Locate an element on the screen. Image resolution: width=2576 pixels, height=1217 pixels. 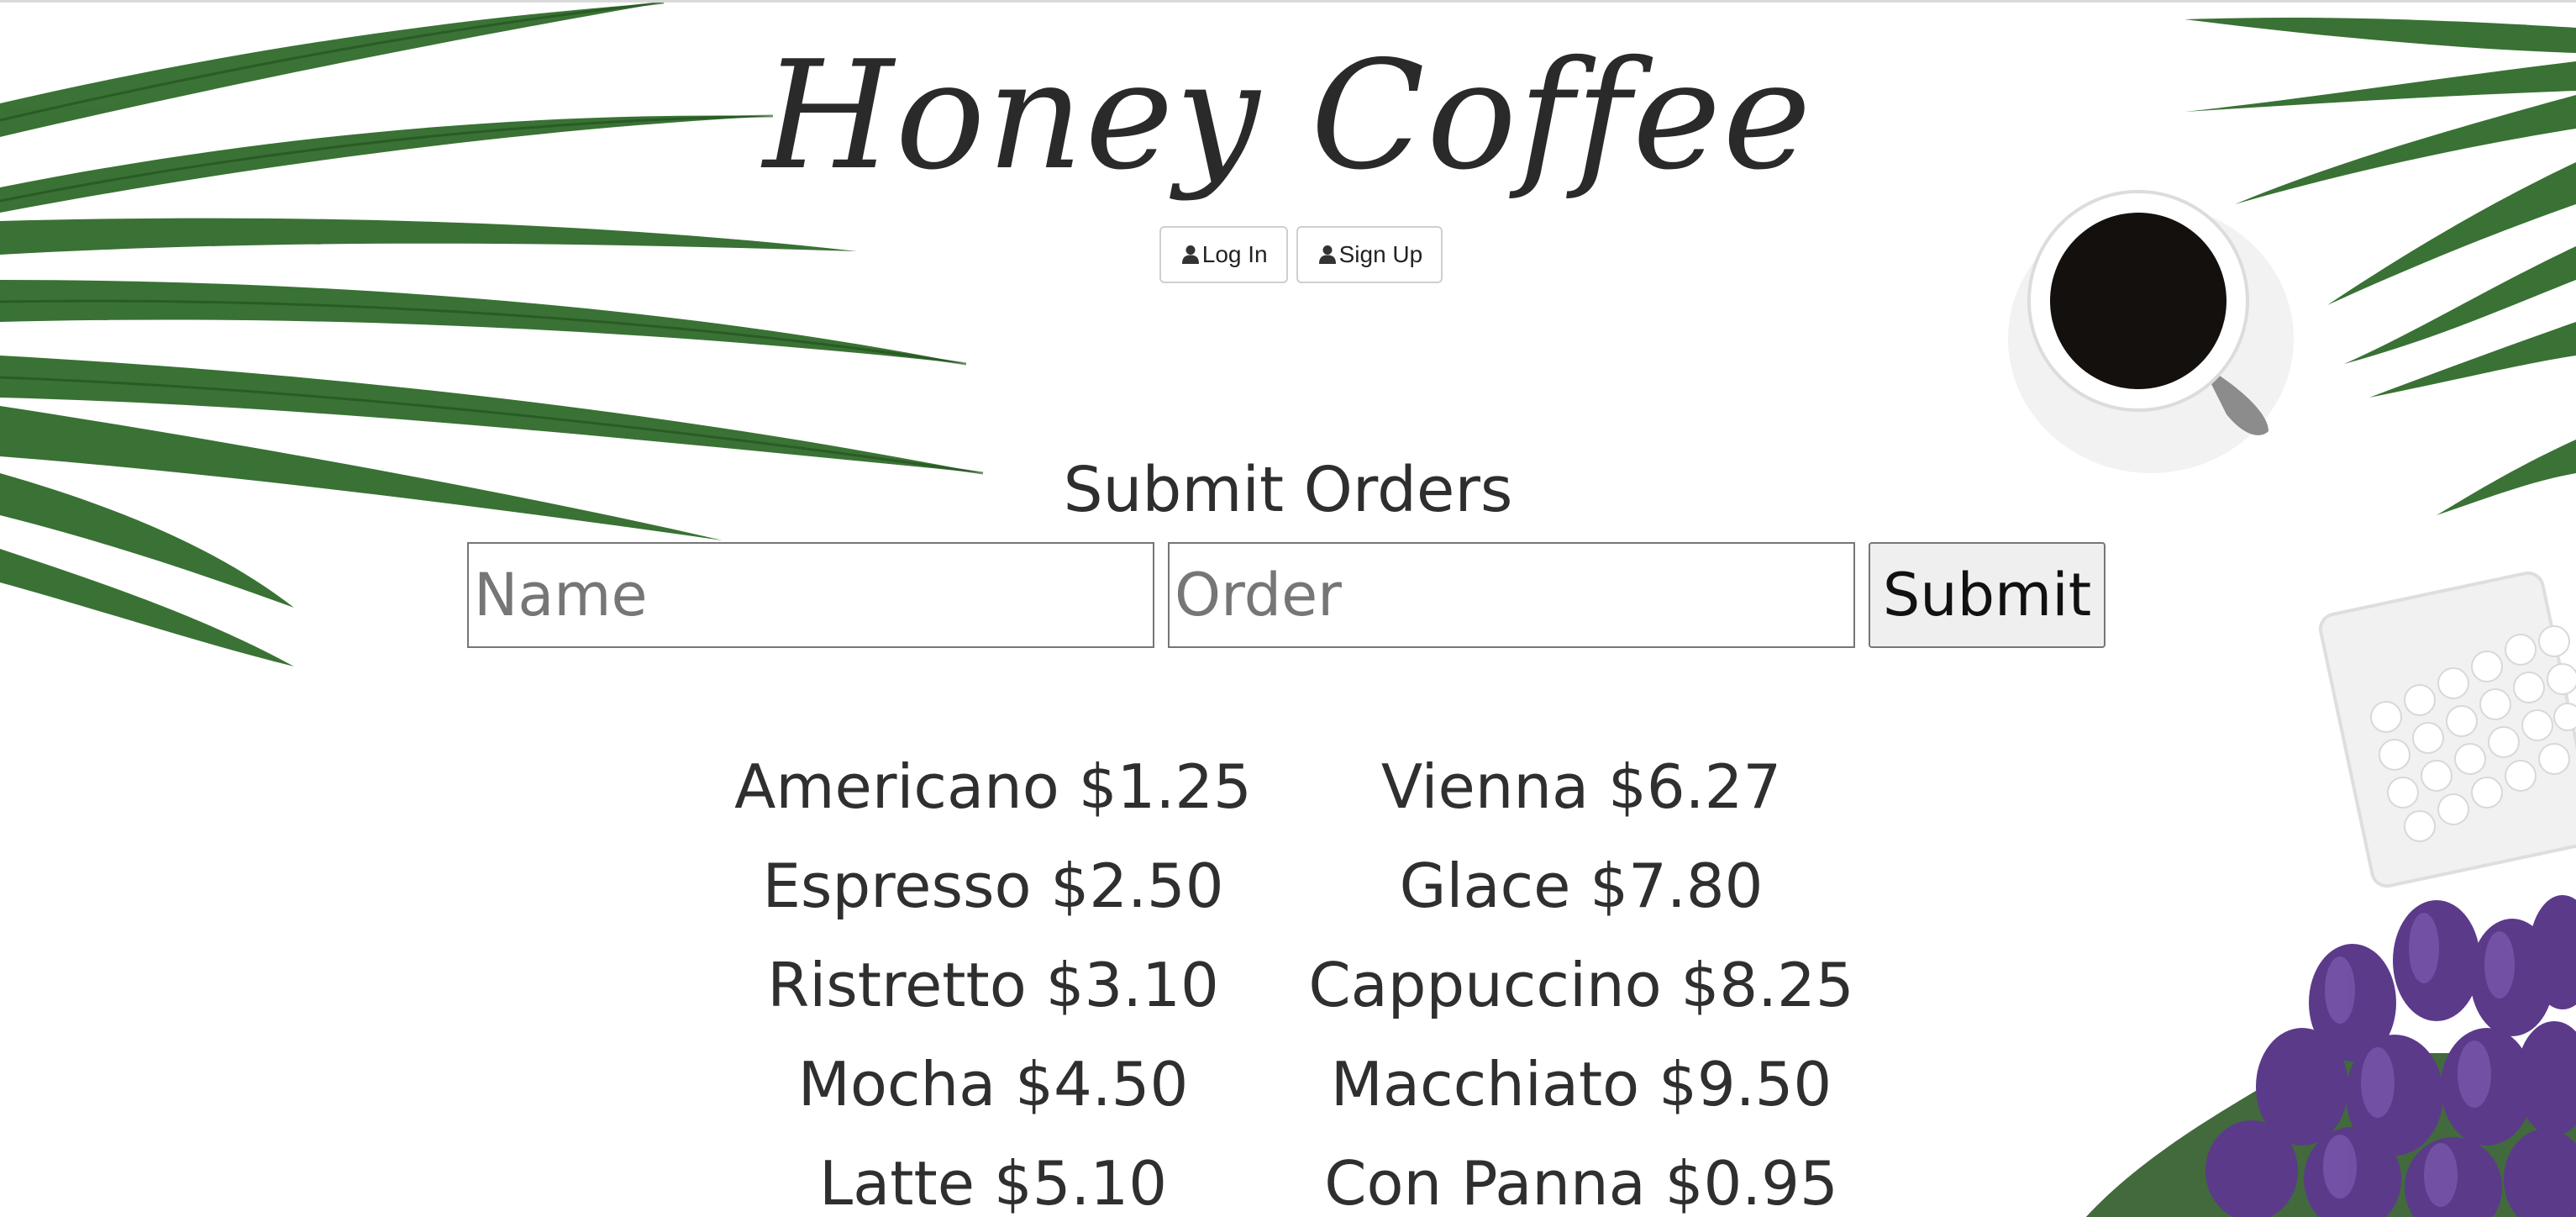
signup-button: Sign Up is located at coordinates (1369, 254).